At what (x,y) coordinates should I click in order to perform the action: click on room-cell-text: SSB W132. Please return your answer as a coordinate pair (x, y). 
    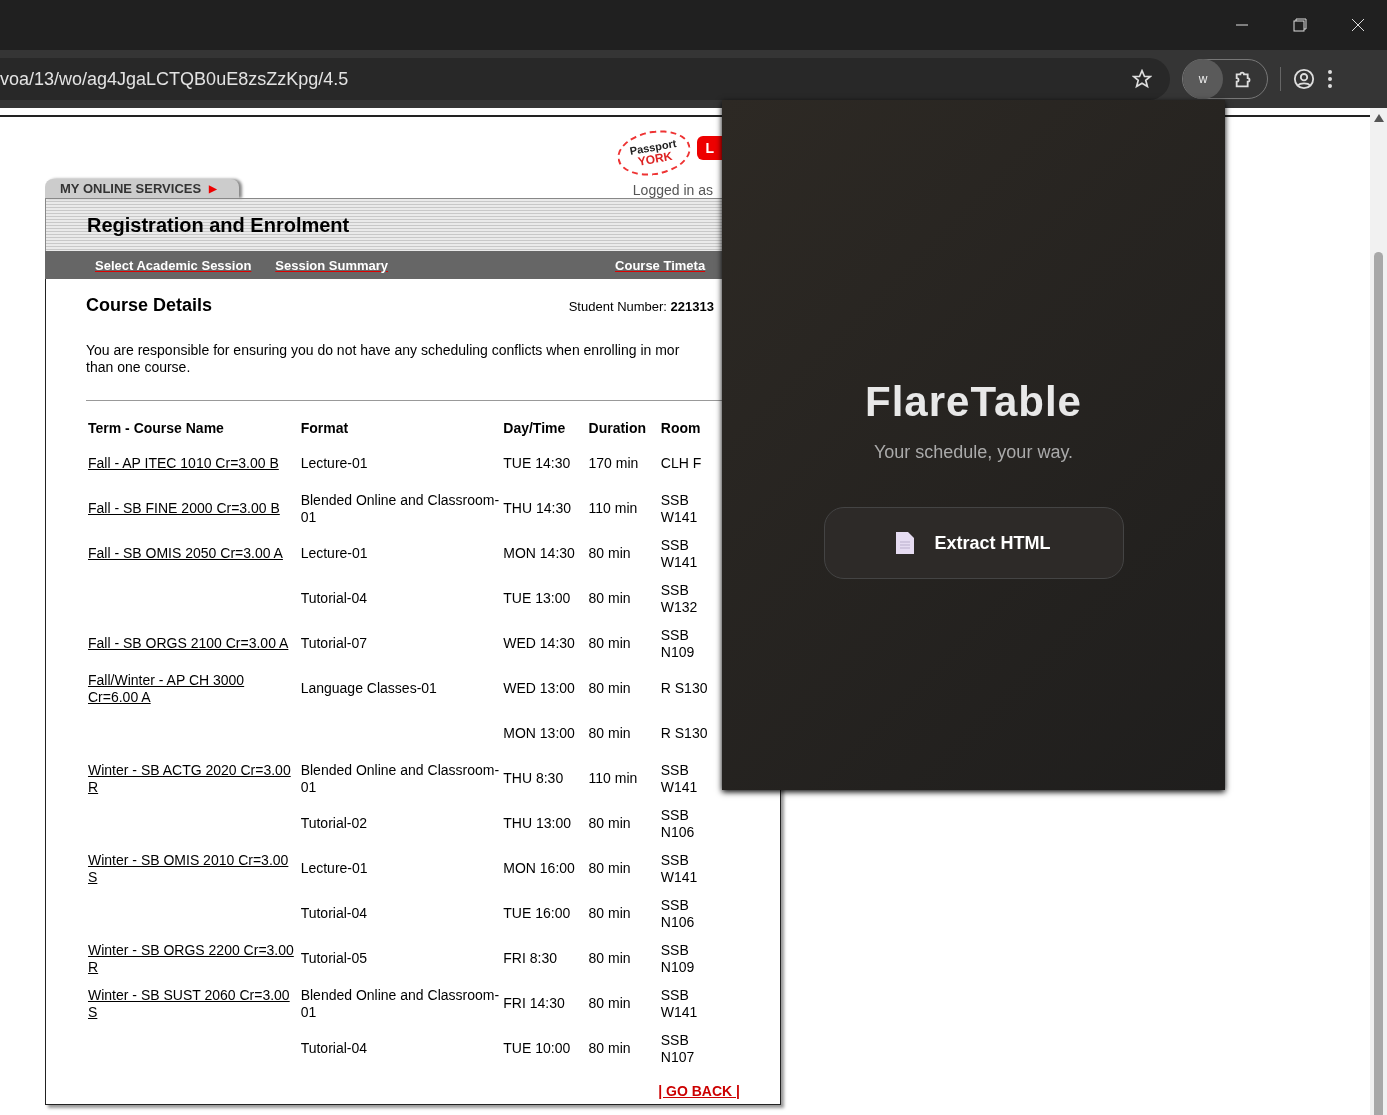
    Looking at the image, I should click on (679, 598).